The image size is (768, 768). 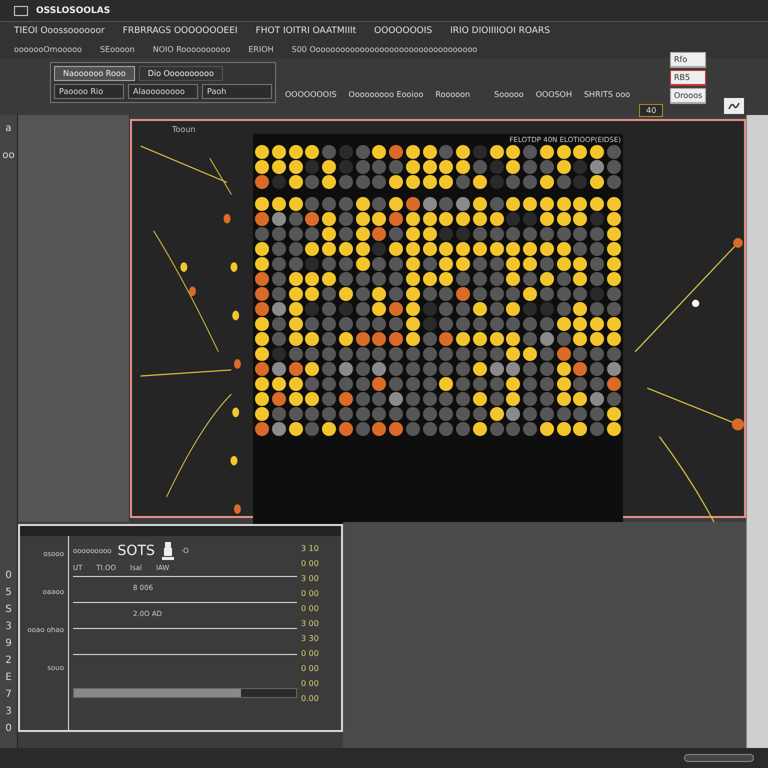 I want to click on menu-item: Rfo, so click(x=688, y=60).